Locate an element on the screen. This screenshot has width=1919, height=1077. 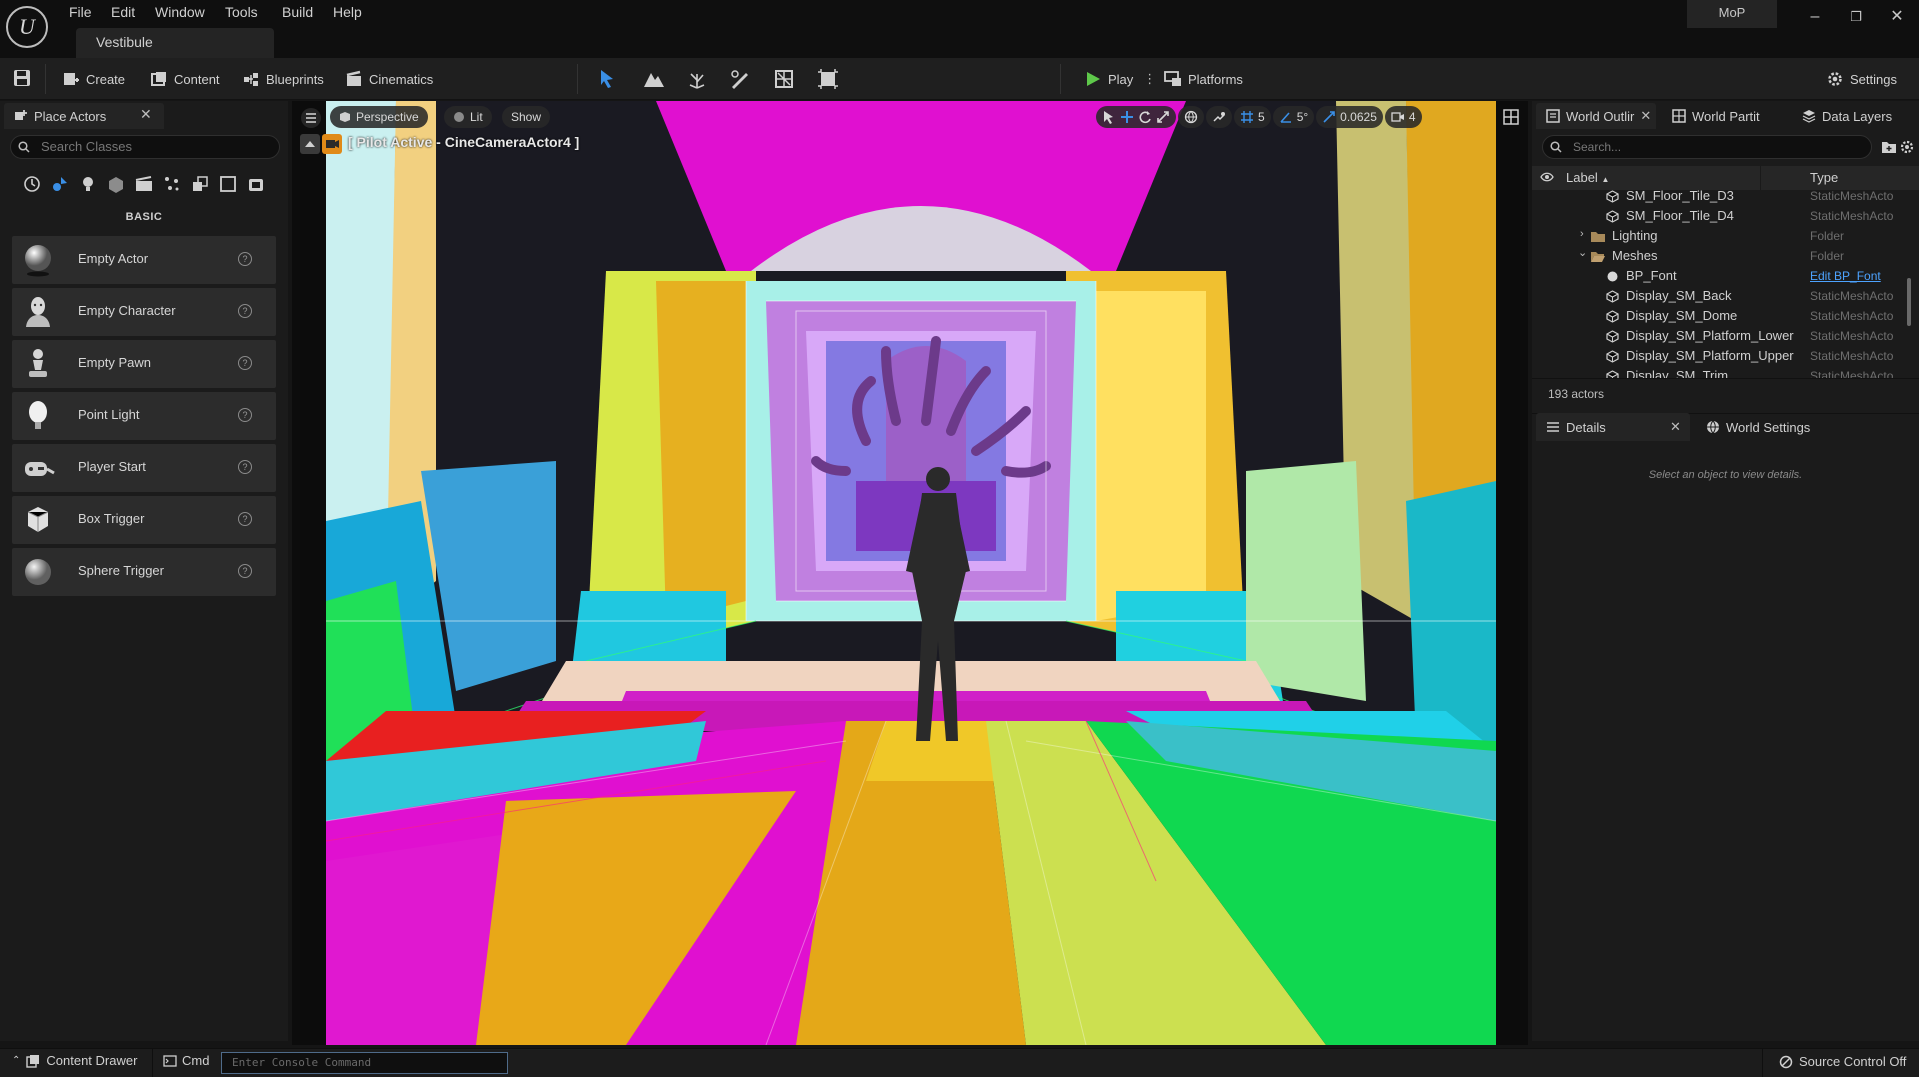
outliner-row: SM_Floor_Tile_D3 StaticMeshActo is located at coordinates (1722, 198).